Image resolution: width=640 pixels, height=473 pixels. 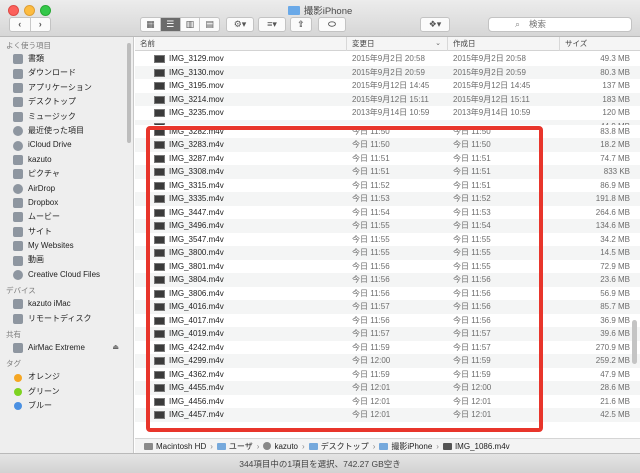 I want to click on forward-button: ›, so click(x=41, y=24).